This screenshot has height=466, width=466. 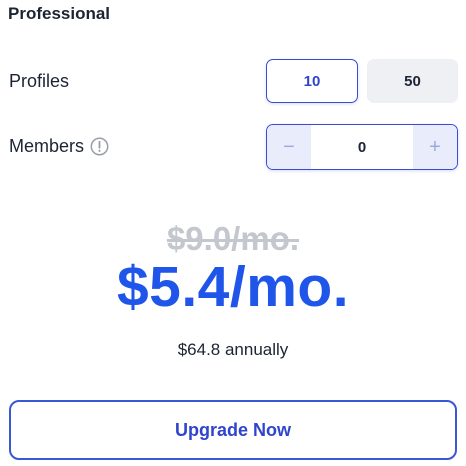 I want to click on profiles-option-10-label: 10, so click(x=312, y=81).